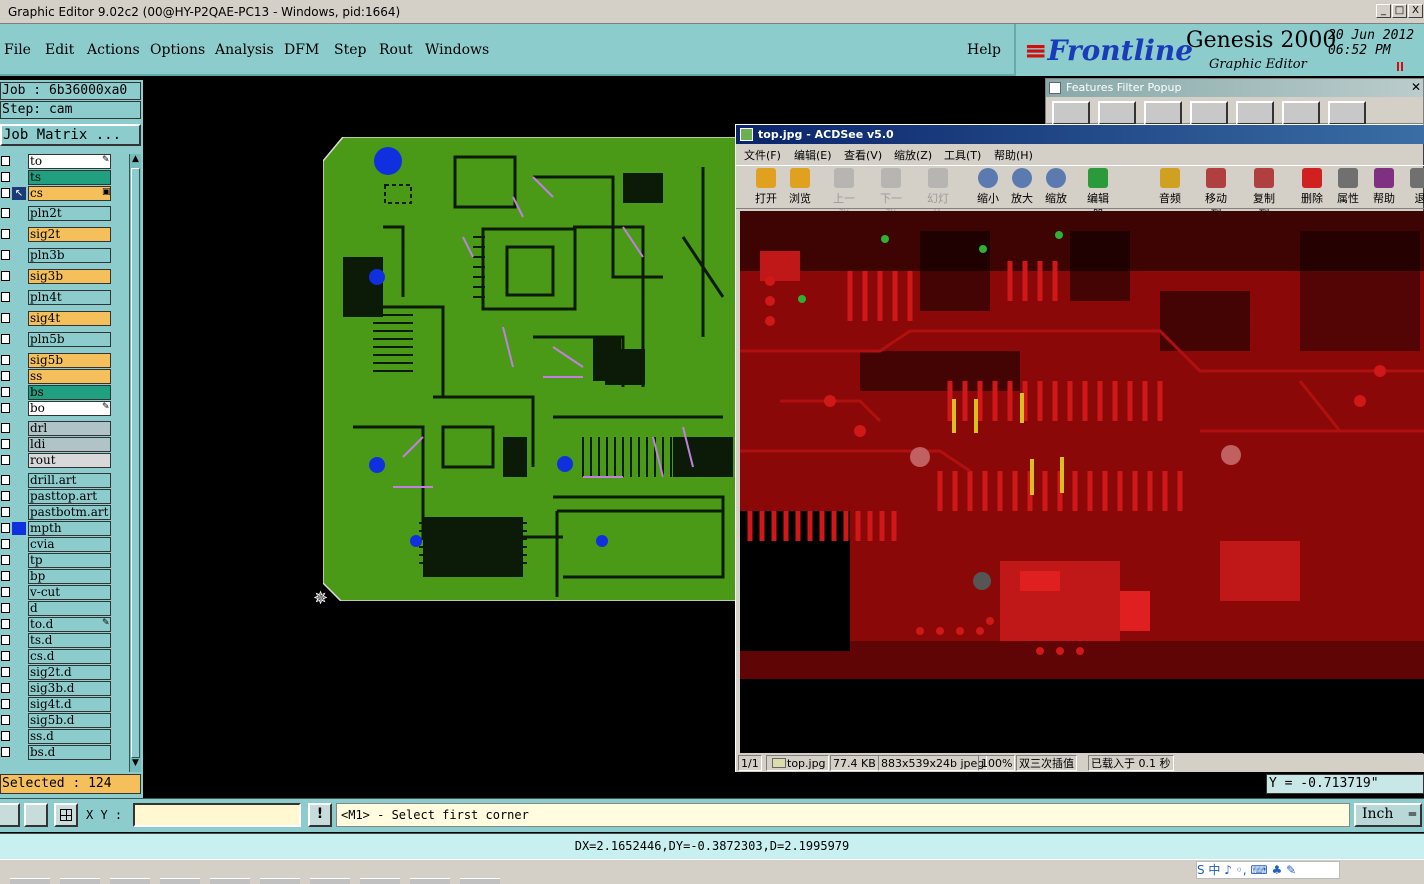 The width and height of the screenshot is (1424, 884). What do you see at coordinates (69, 213) in the screenshot?
I see `layer-name: pln2t` at bounding box center [69, 213].